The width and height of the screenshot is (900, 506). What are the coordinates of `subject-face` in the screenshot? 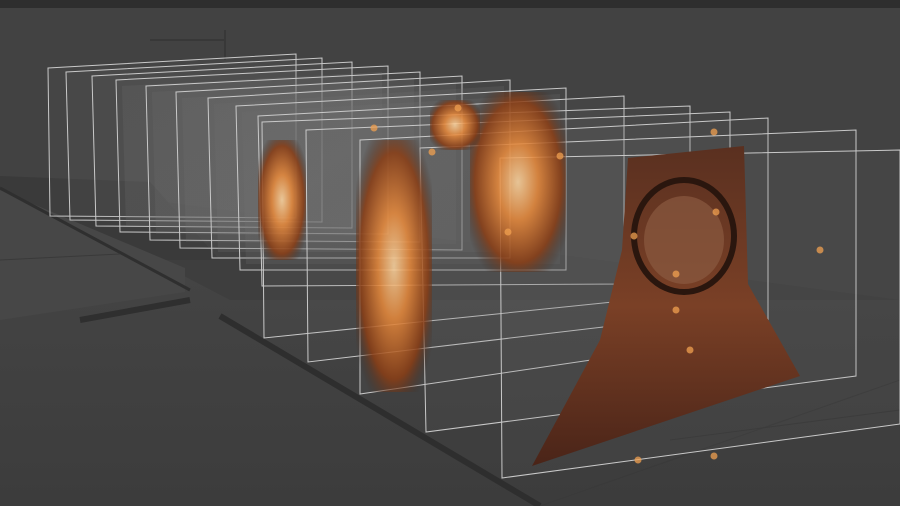 It's located at (684, 240).